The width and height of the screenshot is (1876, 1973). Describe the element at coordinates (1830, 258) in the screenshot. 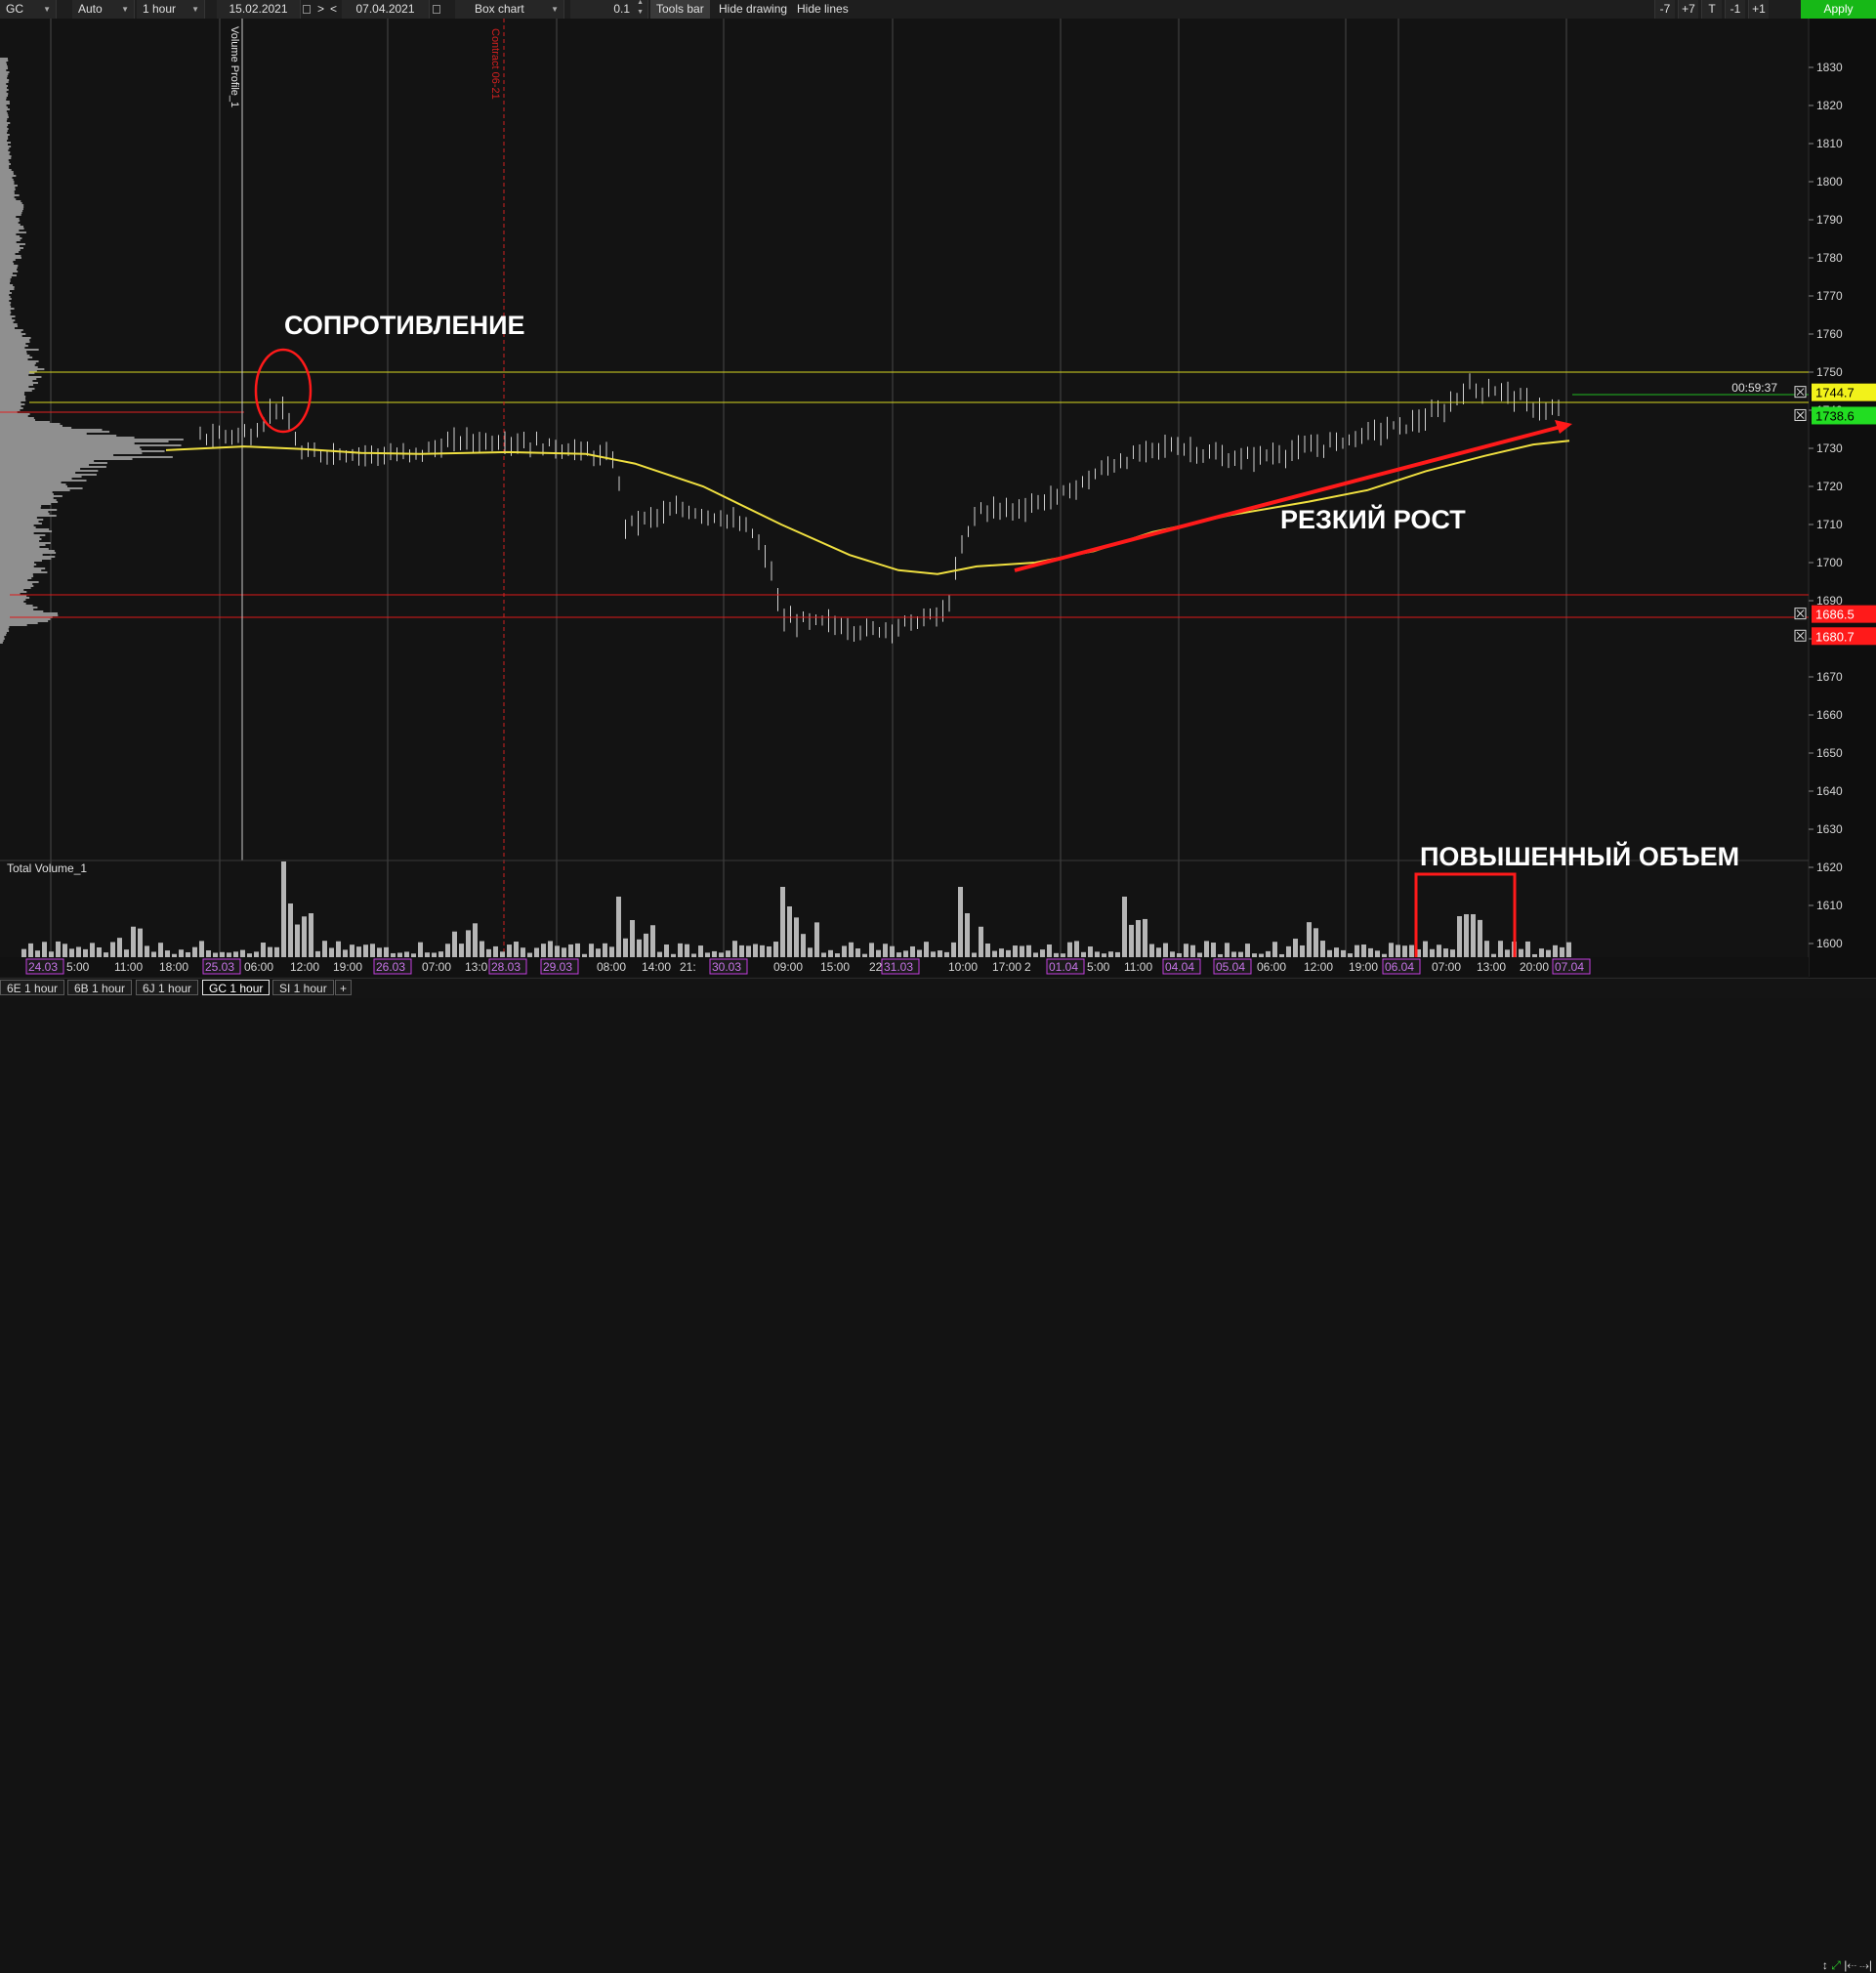

I see `price-tick-label: 1780` at that location.